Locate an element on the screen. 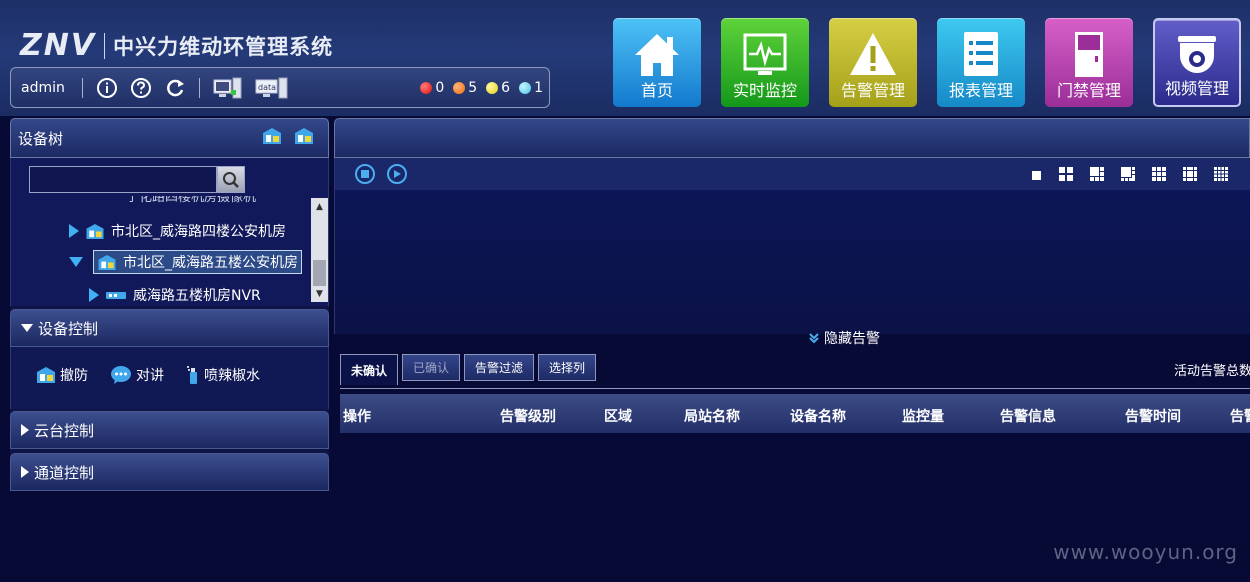  tree-row-site-selected: 市北区_威海路五楼公安机房 is located at coordinates (185, 262).